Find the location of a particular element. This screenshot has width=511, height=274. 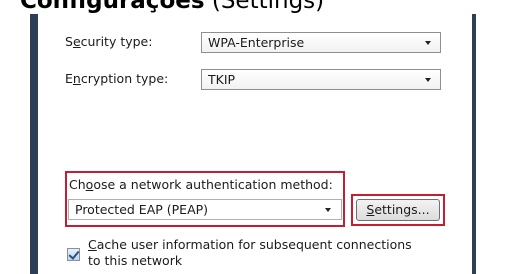

page-caption: Configurações (Settings) is located at coordinates (172, 7).